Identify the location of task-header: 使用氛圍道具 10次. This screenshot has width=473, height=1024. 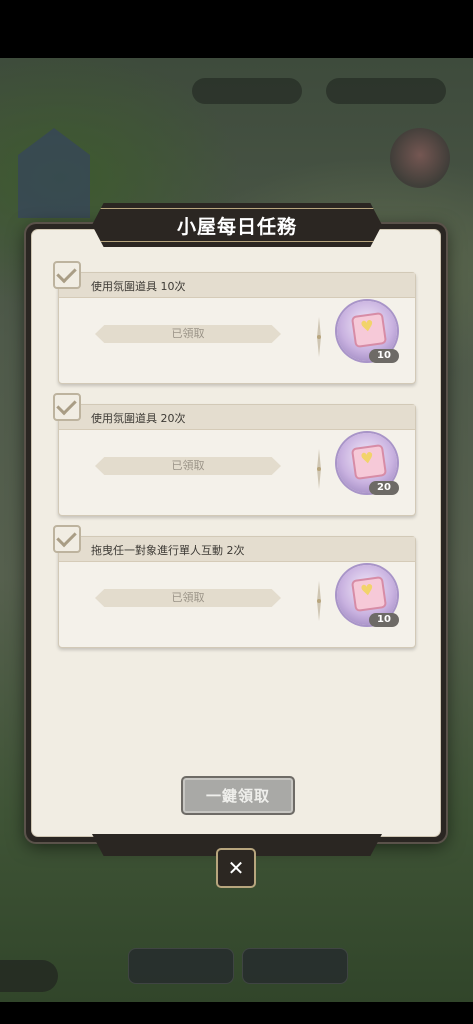
(237, 285).